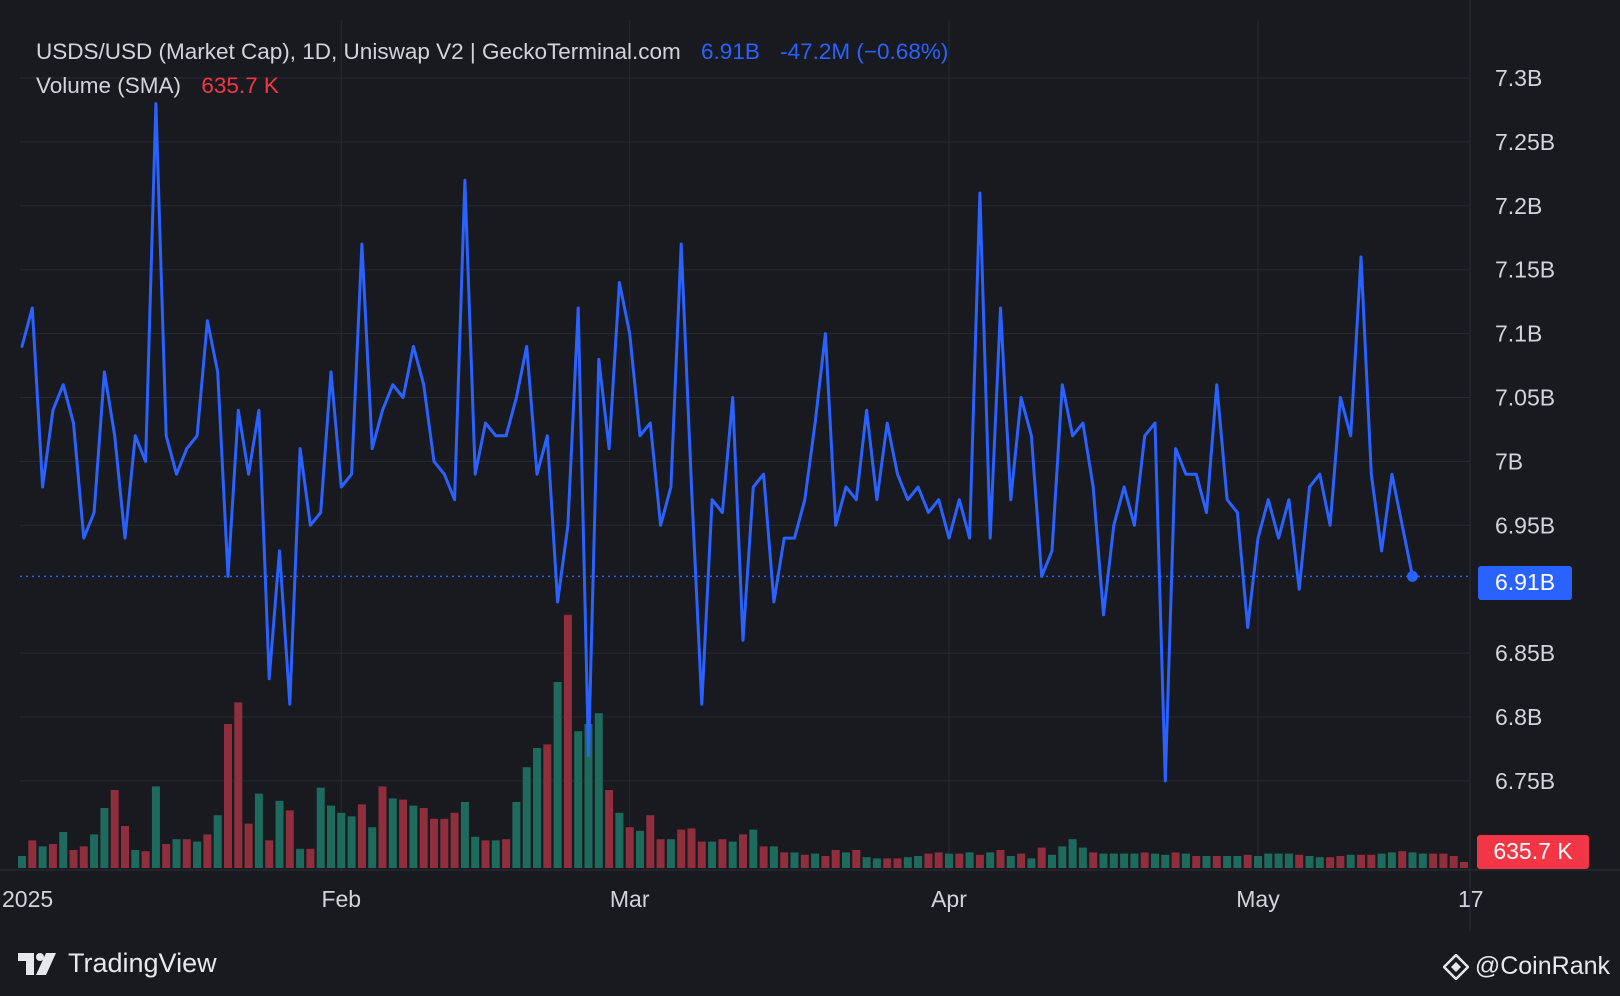  I want to click on volume-badge: 635.7 K, so click(1533, 851).